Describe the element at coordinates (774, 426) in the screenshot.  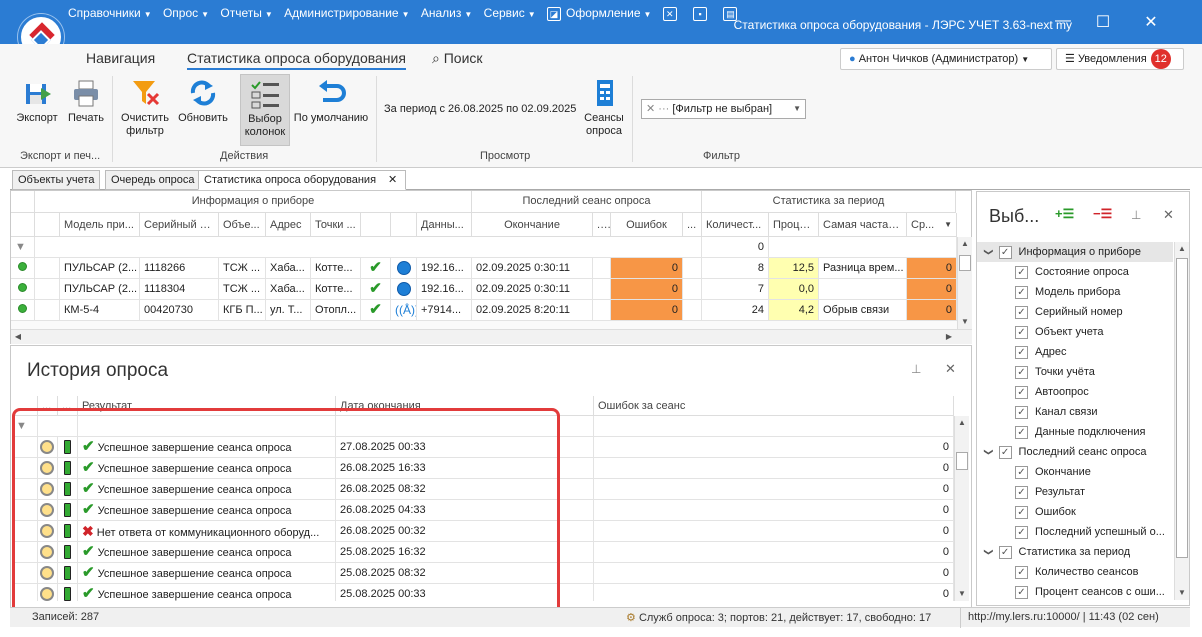
I see `filter-cell-errors` at that location.